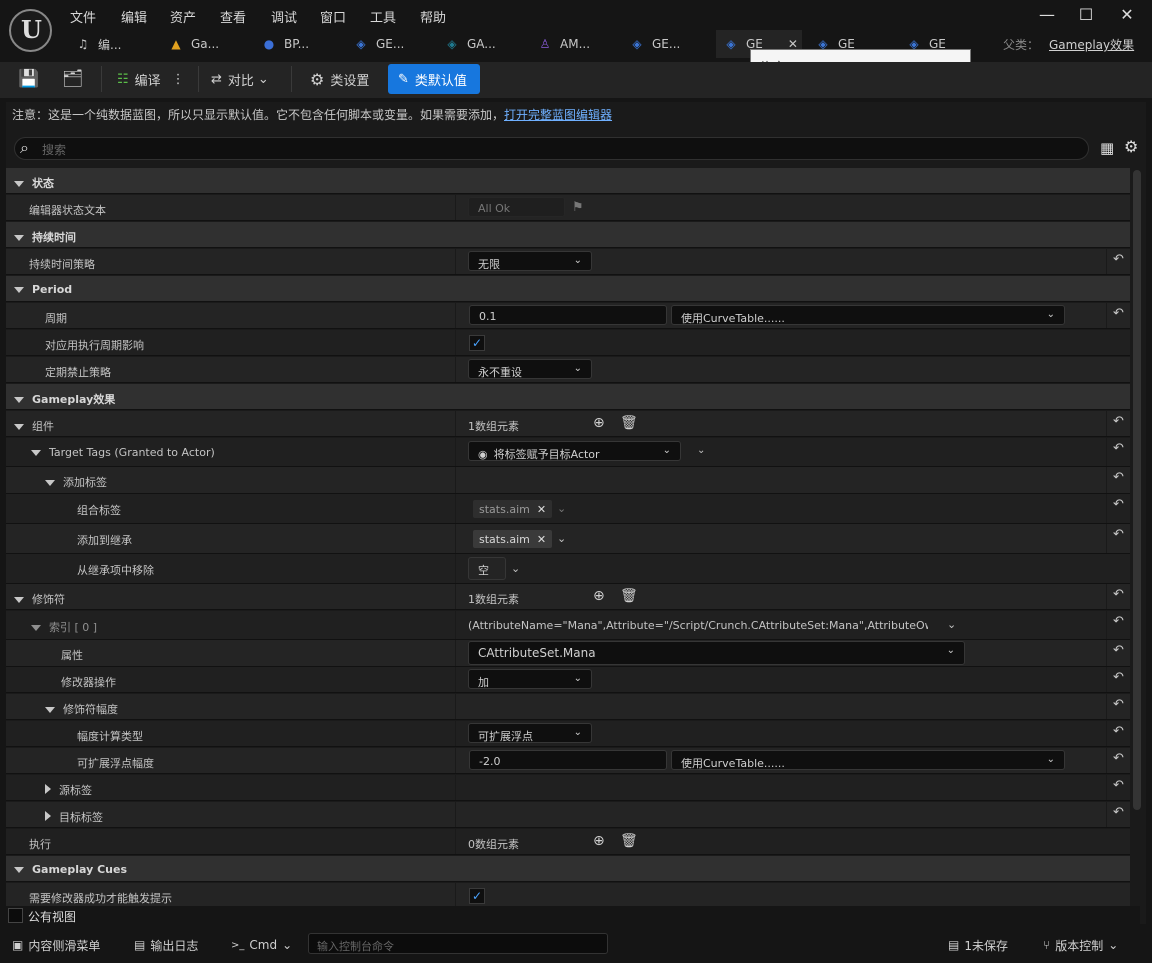  Describe the element at coordinates (240, 79) in the screenshot. I see `diff-button: ⇄ 对比 ⌄` at that location.